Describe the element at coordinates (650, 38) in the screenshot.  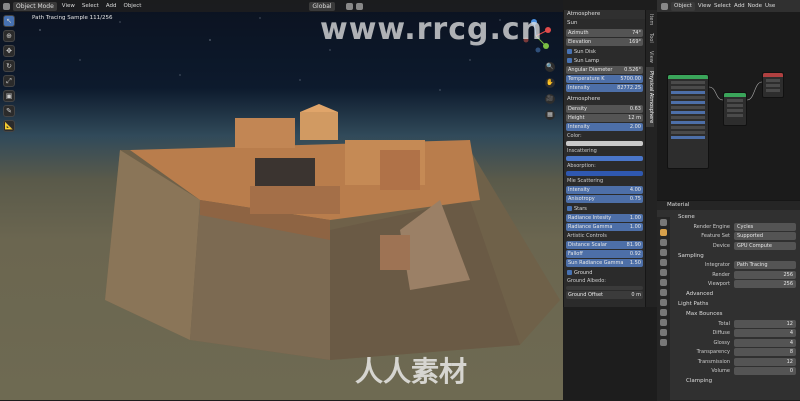
I see `tab-tool: Tool` at that location.